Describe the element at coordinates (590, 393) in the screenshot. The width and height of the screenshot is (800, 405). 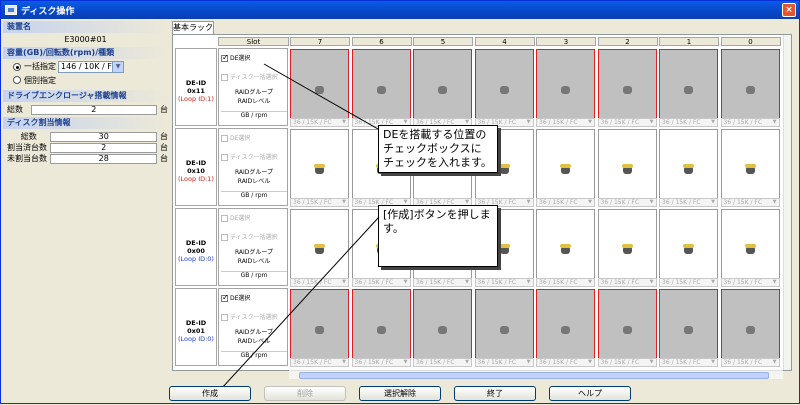
I see `help-button: ヘルプ` at that location.